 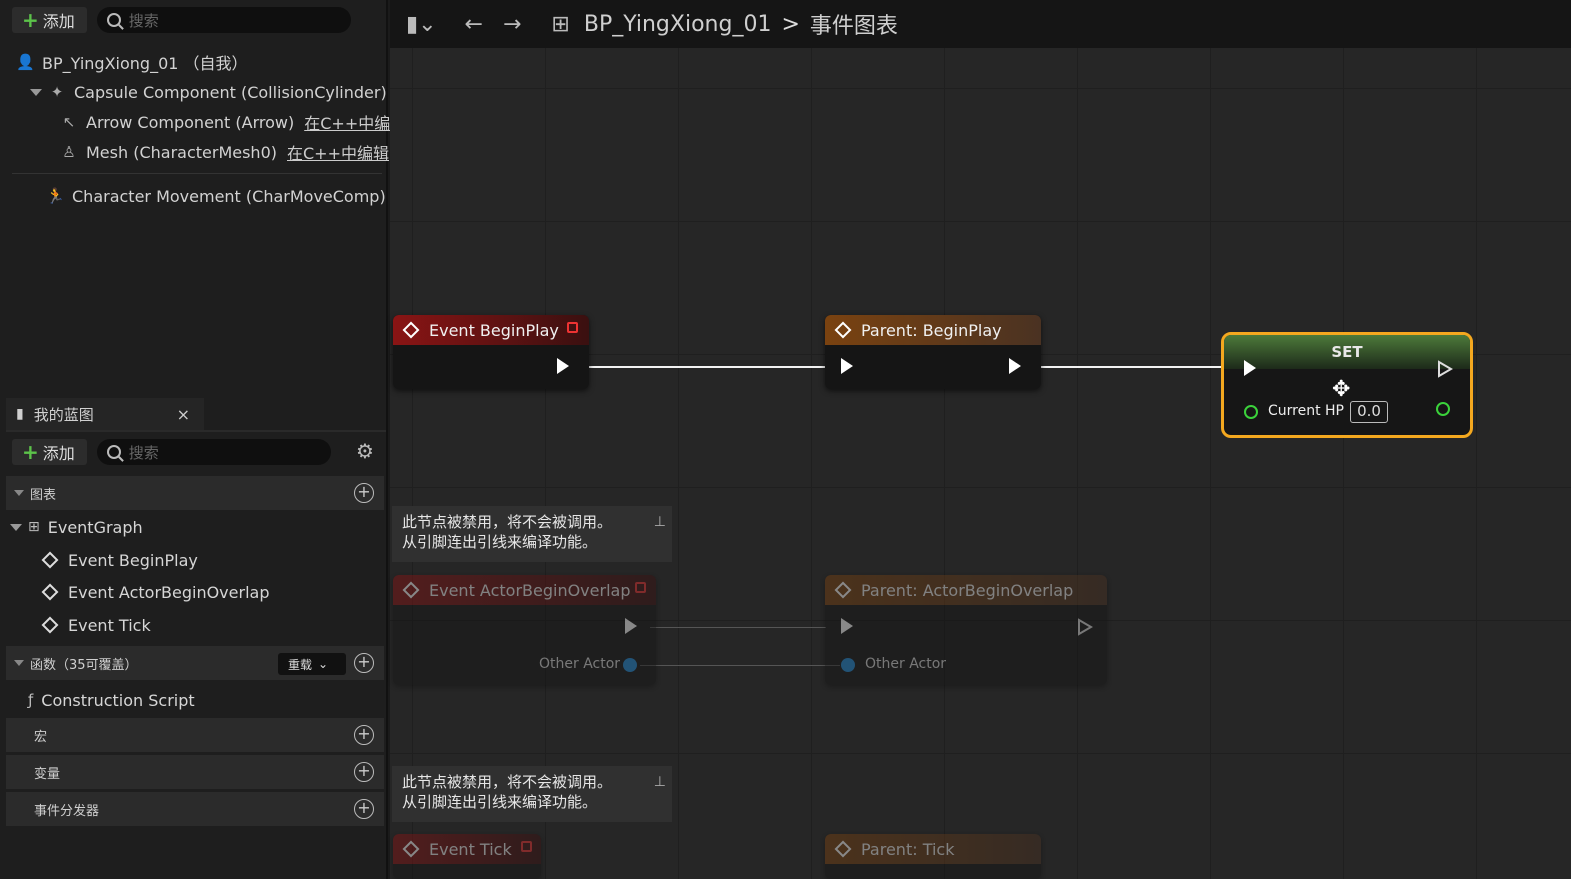 I want to click on object-wire-disabled, so click(x=740, y=665).